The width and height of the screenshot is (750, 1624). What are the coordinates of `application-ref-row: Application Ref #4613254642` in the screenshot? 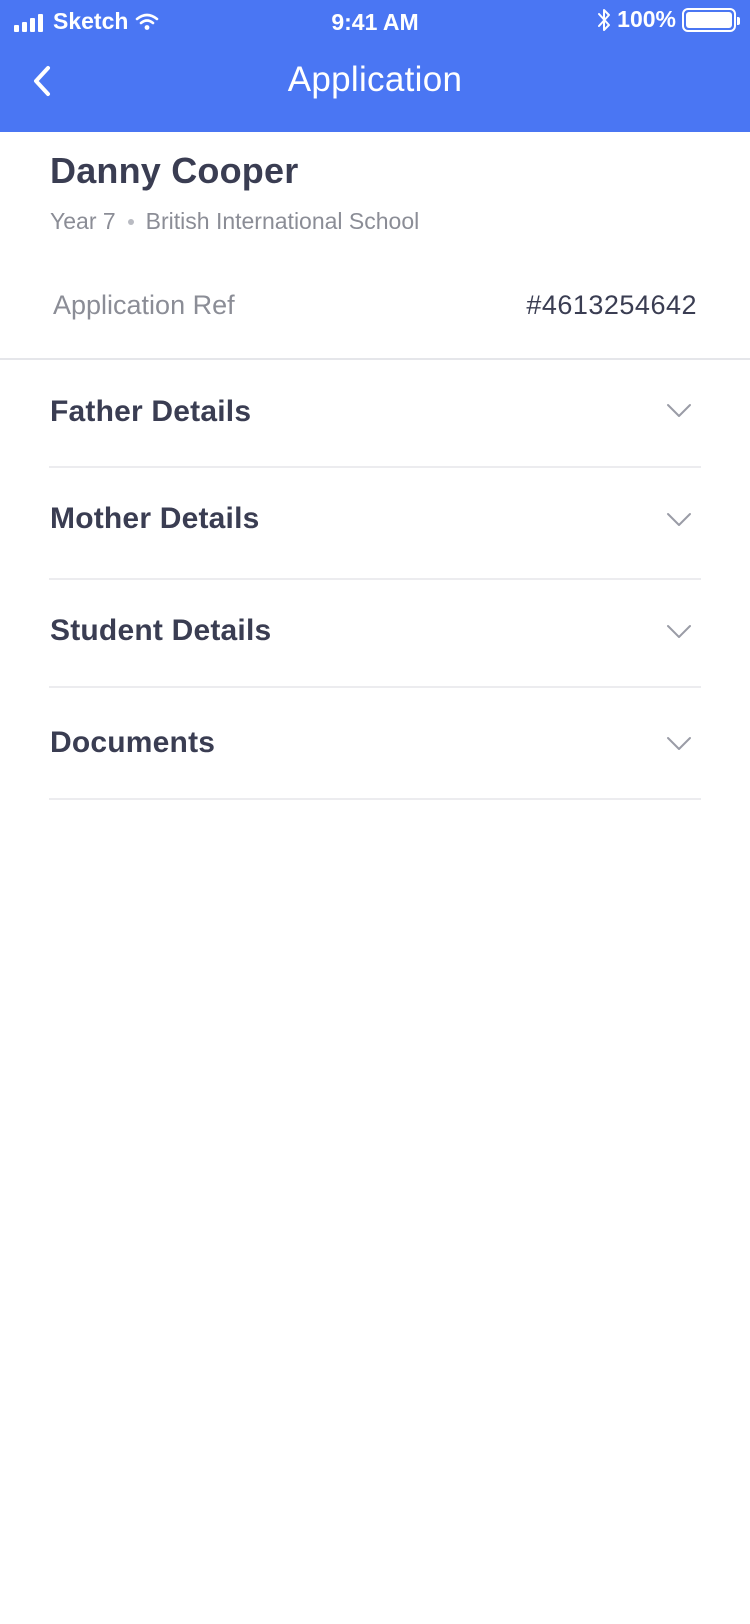 It's located at (375, 305).